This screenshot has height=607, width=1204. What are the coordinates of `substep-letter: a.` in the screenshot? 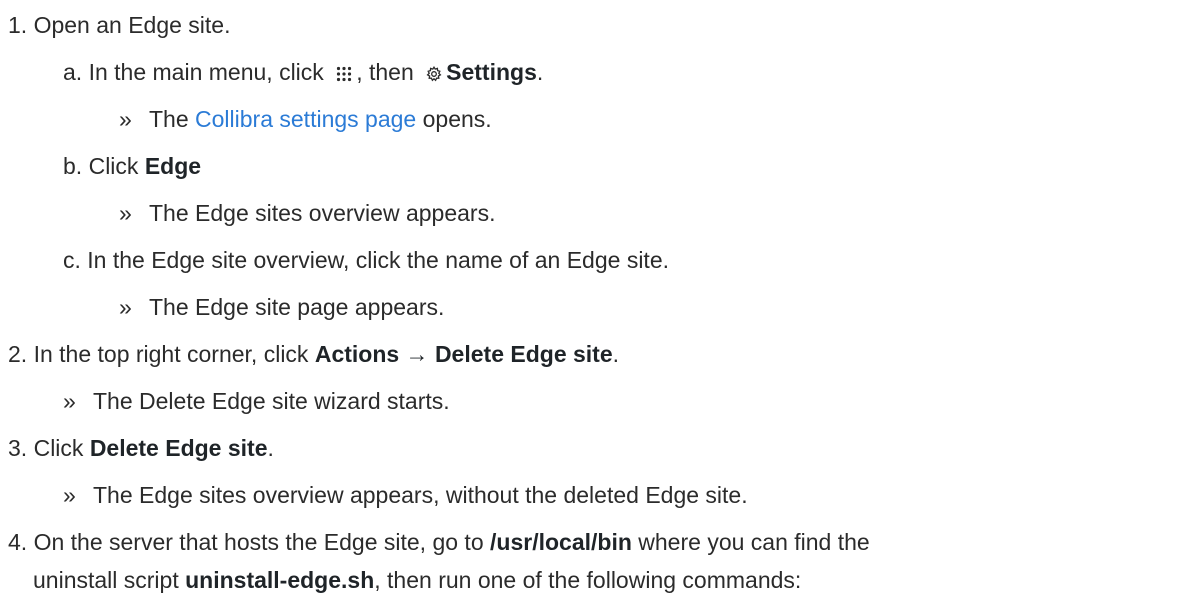 It's located at (73, 72).